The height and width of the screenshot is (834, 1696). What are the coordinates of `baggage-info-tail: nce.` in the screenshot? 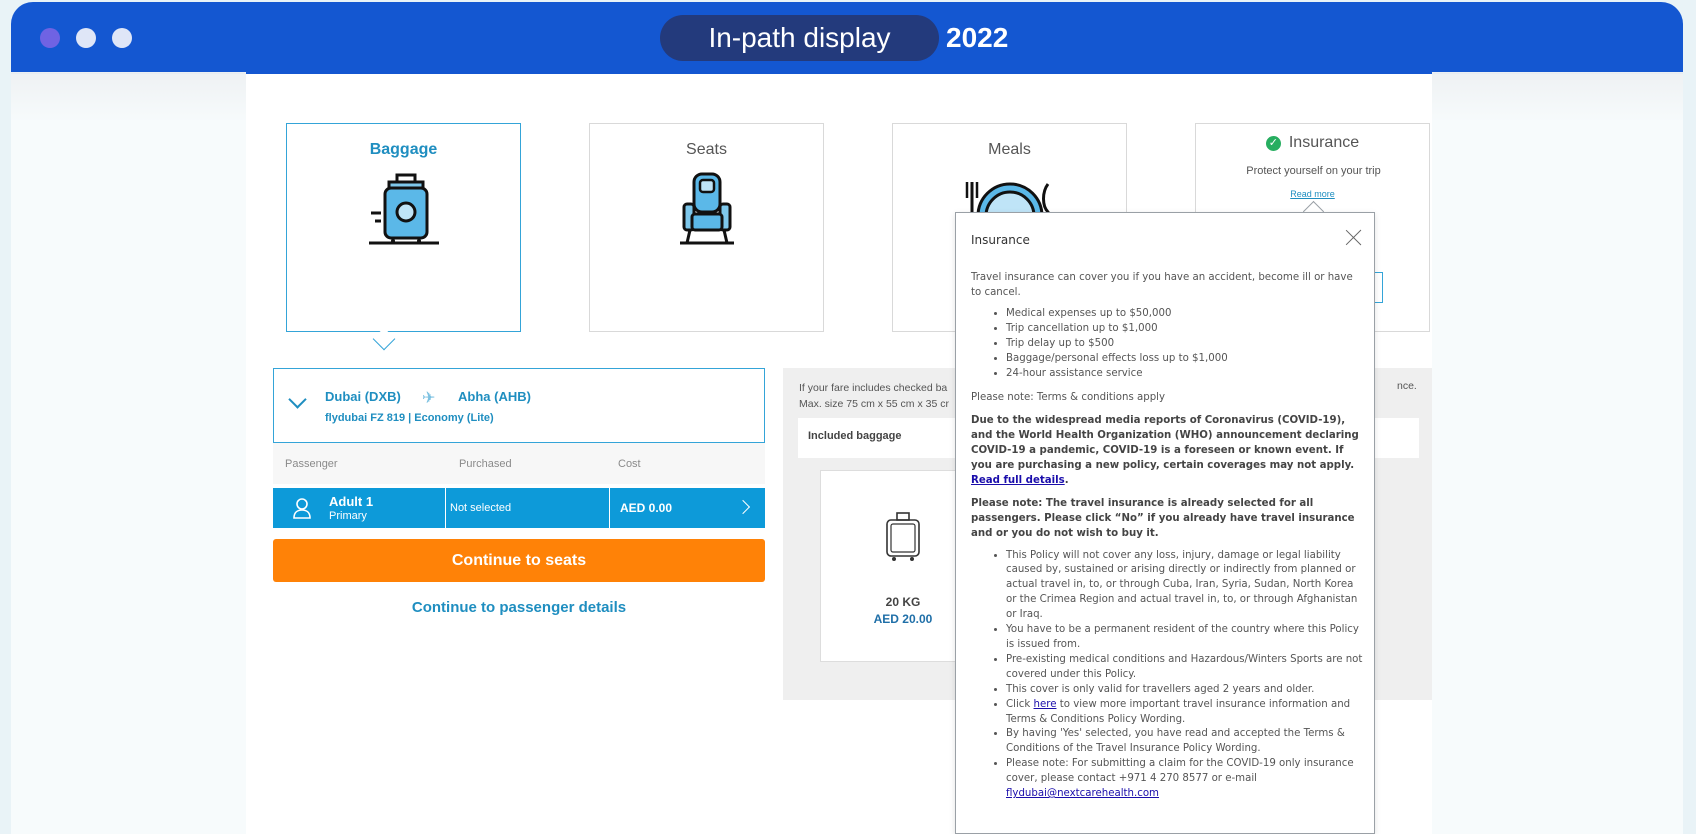 It's located at (1407, 386).